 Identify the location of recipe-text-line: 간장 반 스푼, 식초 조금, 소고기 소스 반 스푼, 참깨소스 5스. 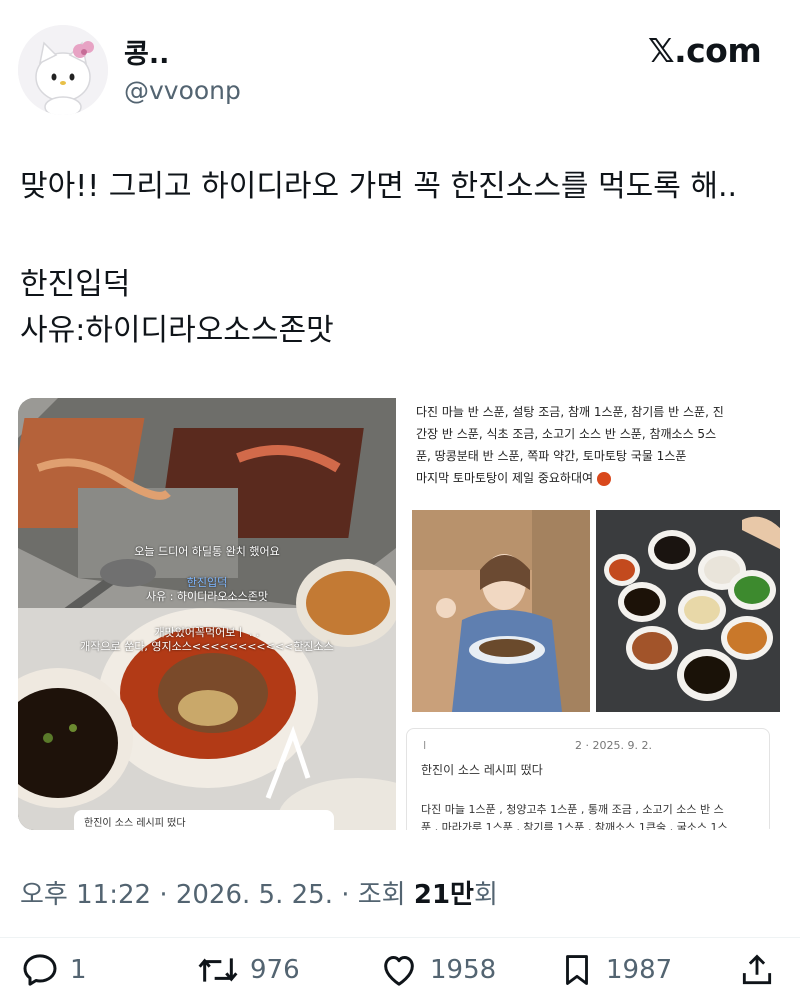
(566, 434).